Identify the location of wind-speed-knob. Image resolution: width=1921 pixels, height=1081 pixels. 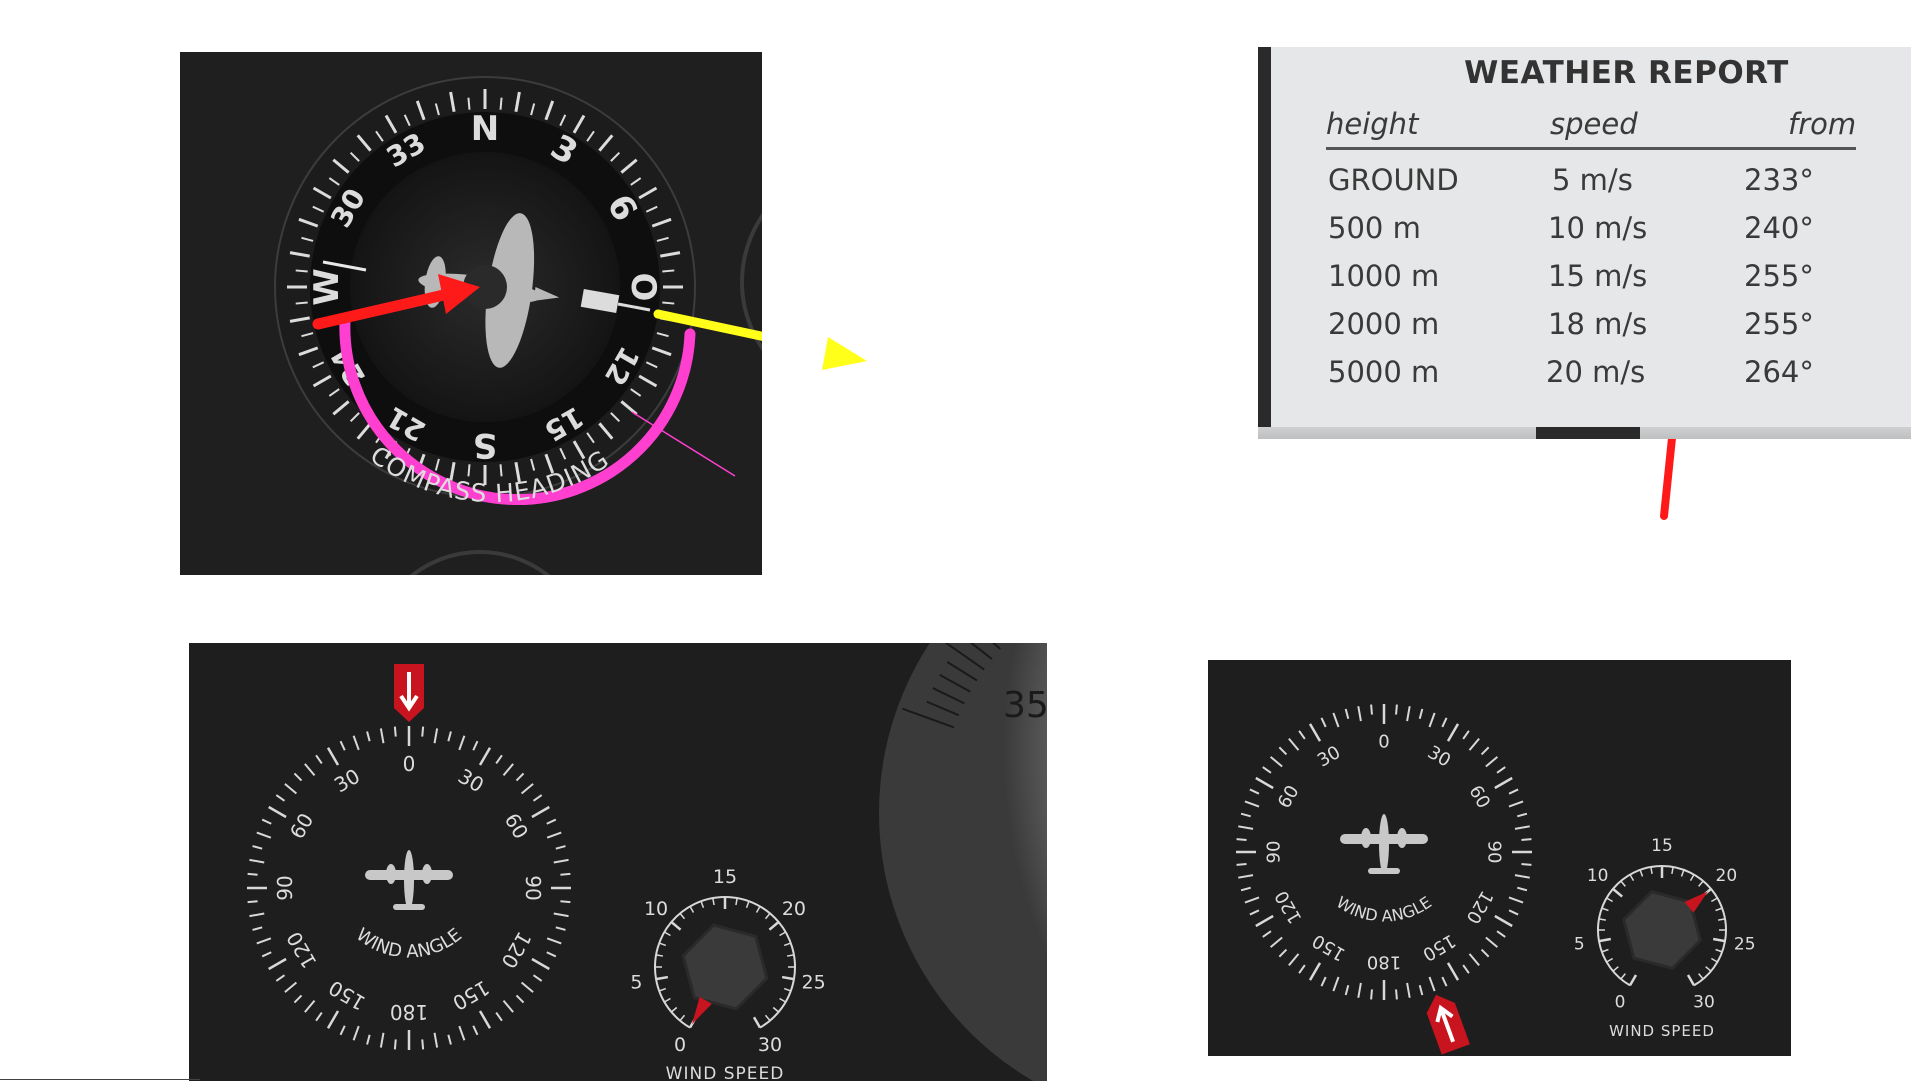
(725, 967).